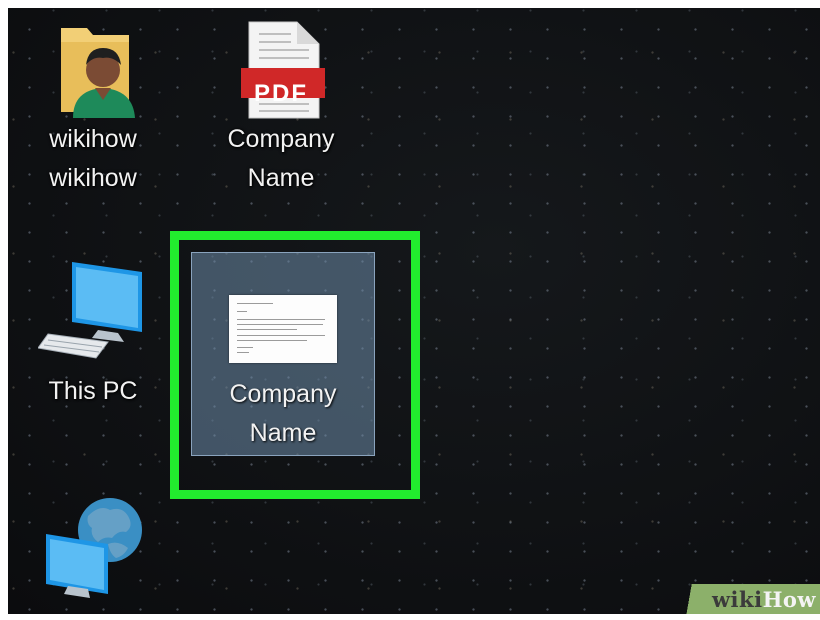  I want to click on desktop-icon-network, so click(93, 548).